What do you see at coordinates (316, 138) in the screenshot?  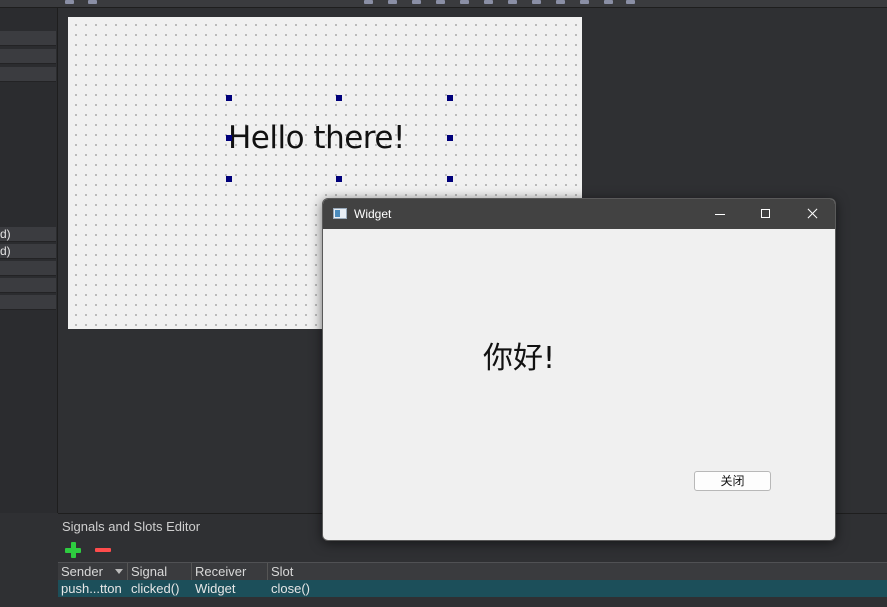 I see `form-label-hello: Hello there!` at bounding box center [316, 138].